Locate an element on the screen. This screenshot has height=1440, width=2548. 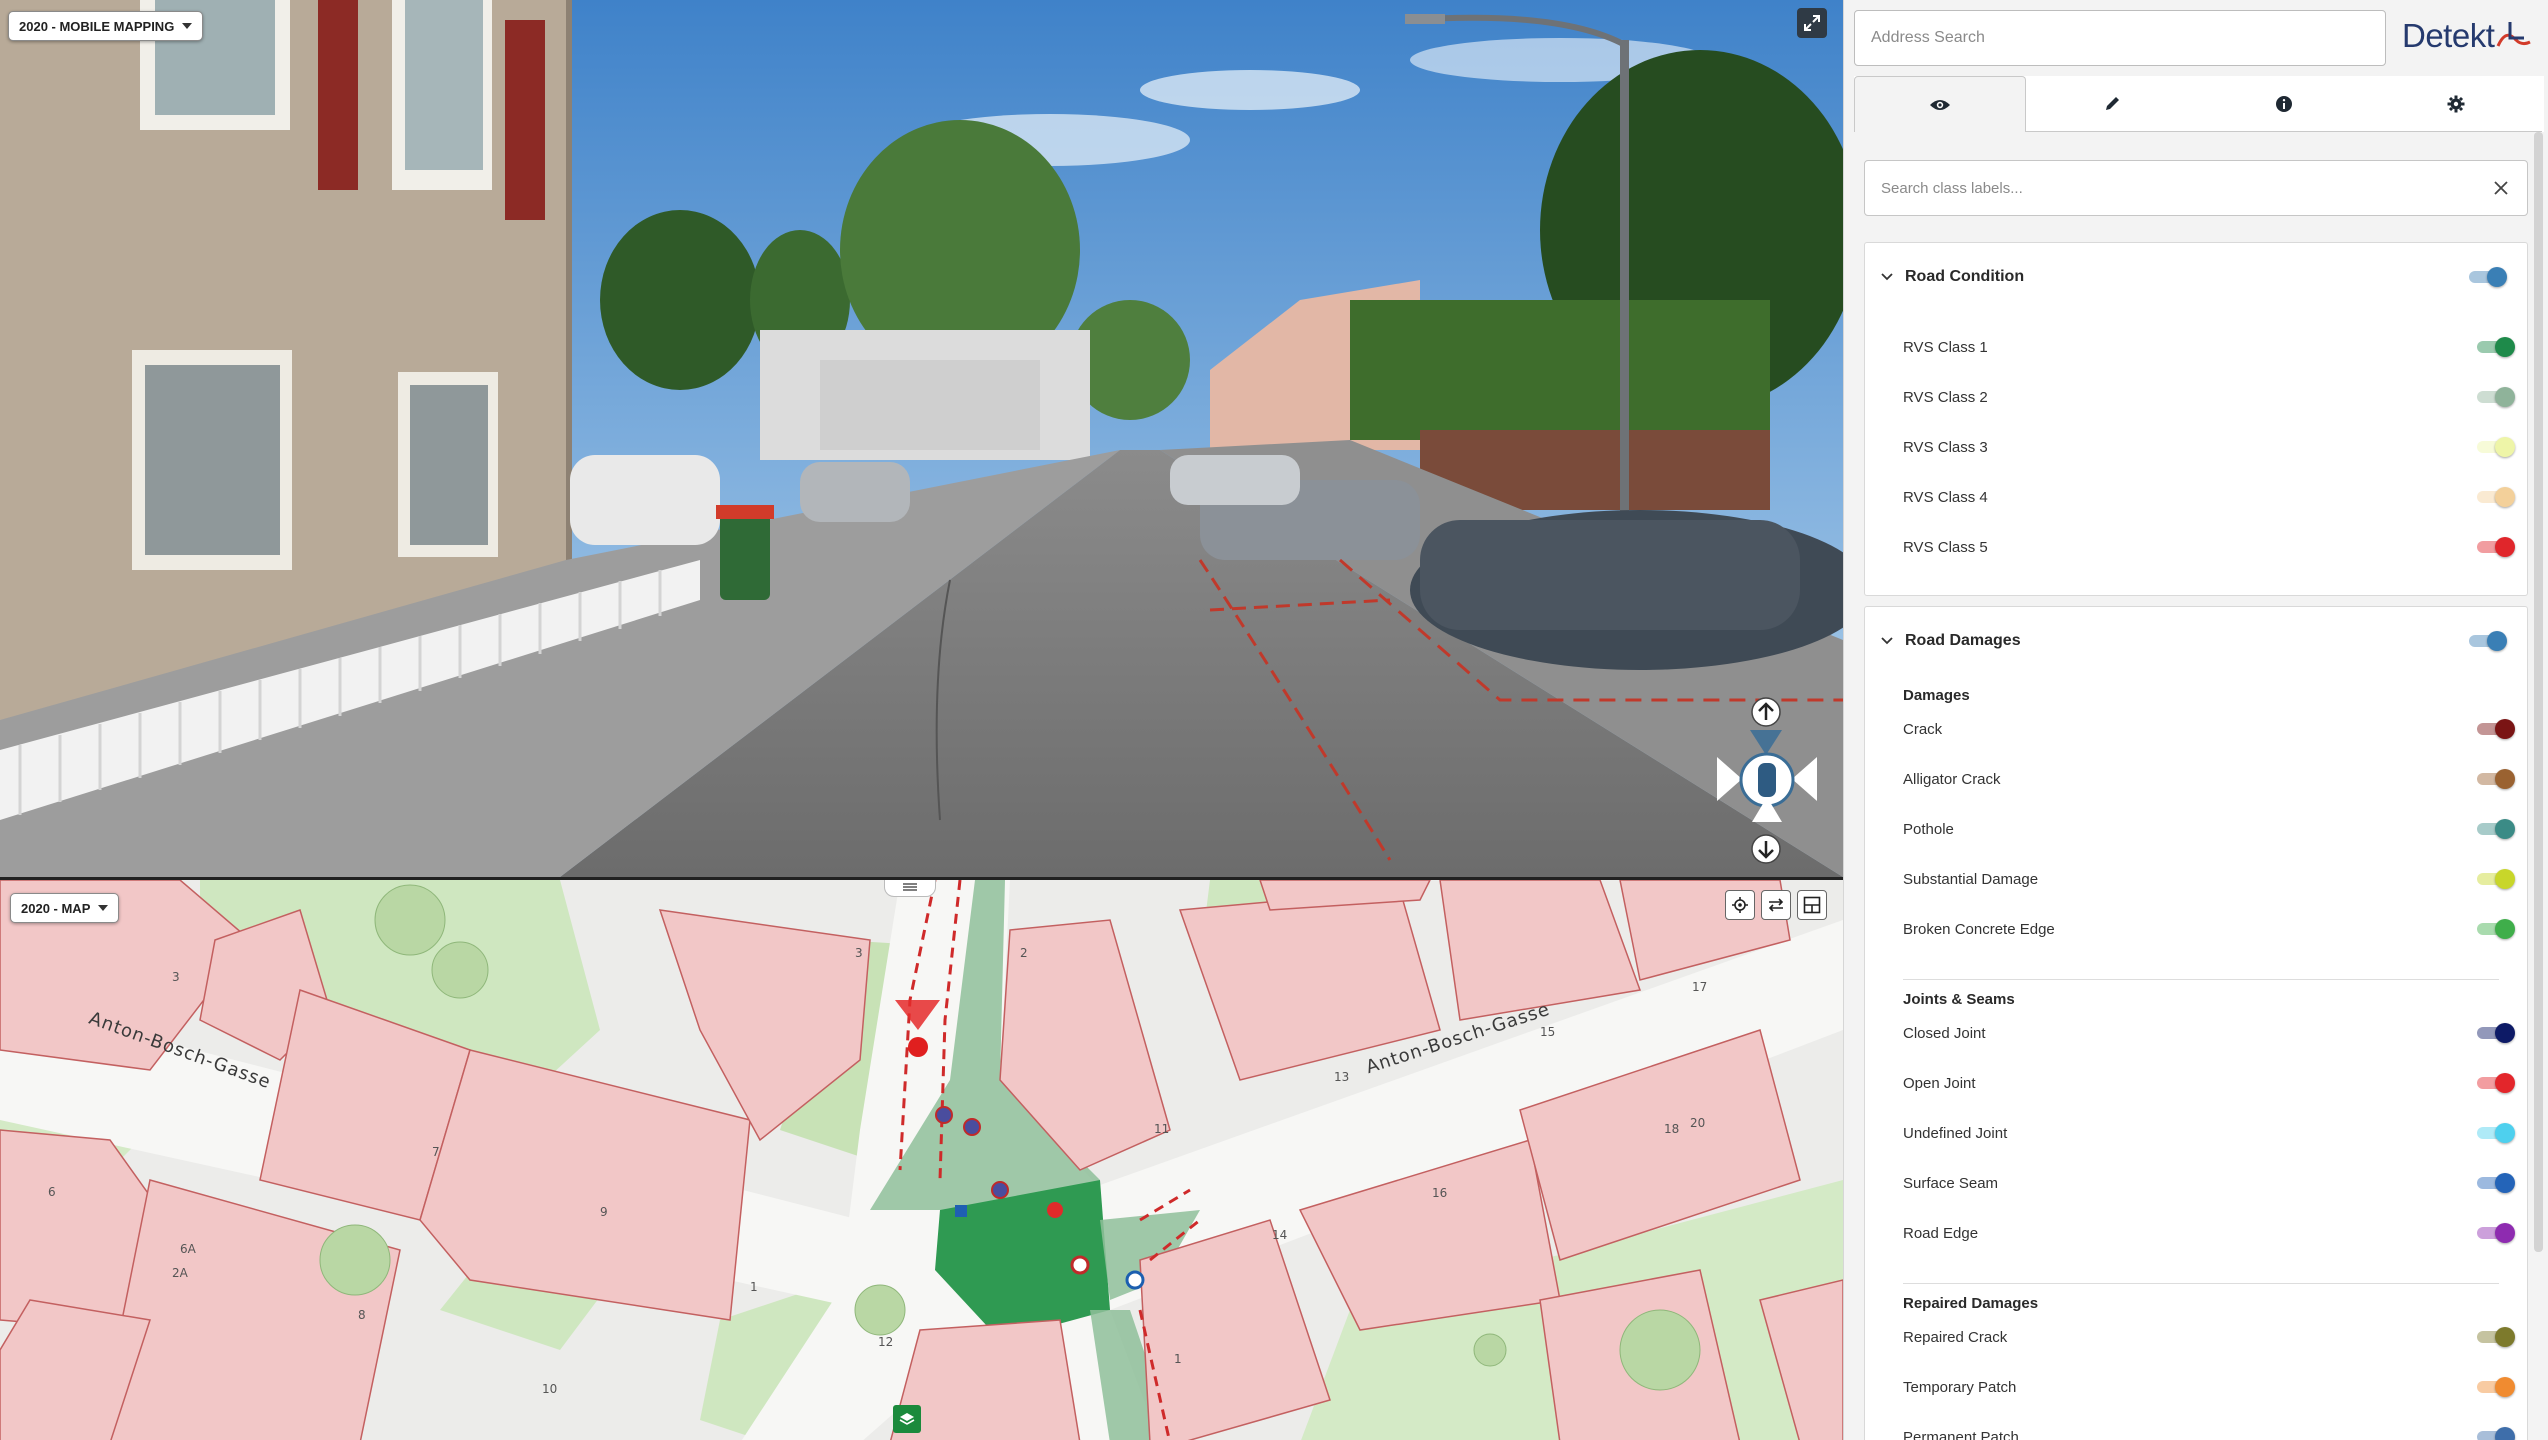
layer-row: Broken Concrete Edge is located at coordinates (2209, 929).